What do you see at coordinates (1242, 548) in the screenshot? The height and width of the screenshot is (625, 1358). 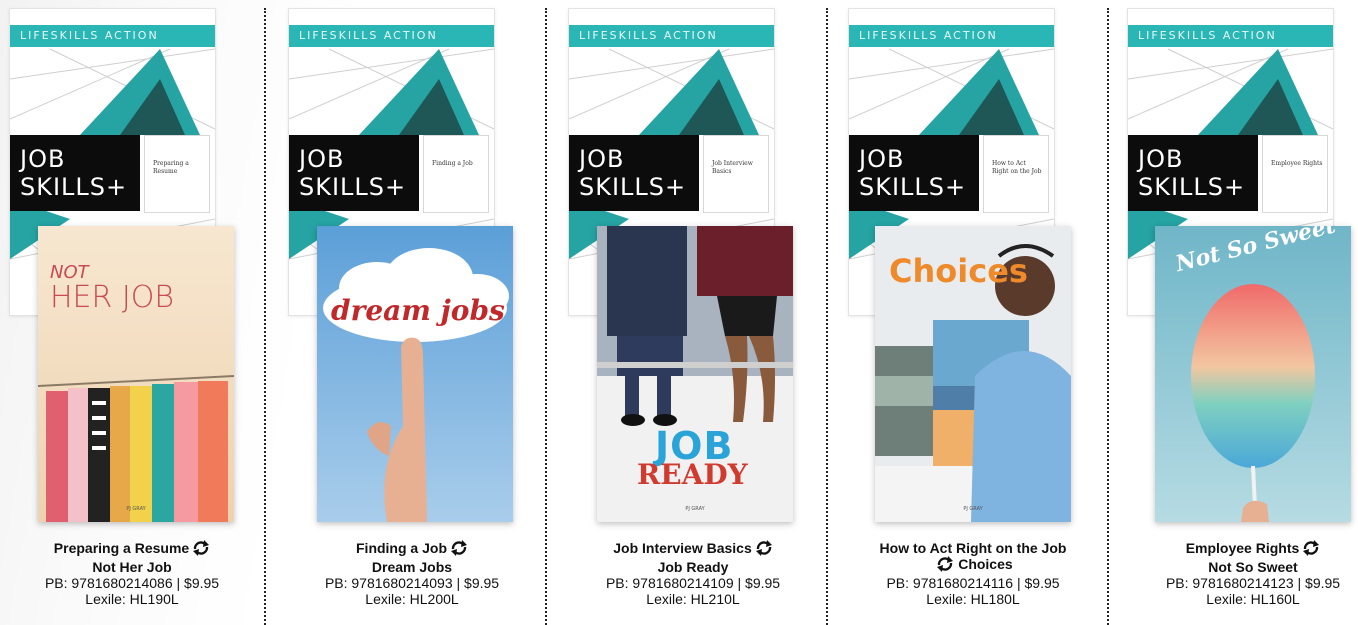 I see `topic-title: Employee Rights` at bounding box center [1242, 548].